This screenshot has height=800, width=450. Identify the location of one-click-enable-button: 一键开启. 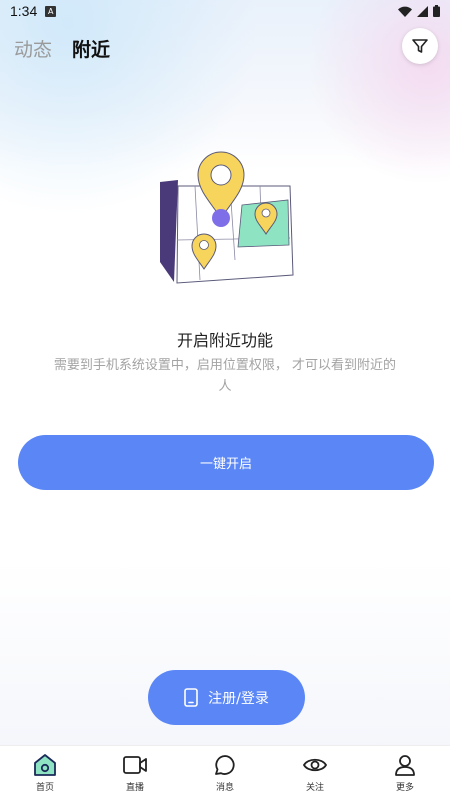
(226, 462).